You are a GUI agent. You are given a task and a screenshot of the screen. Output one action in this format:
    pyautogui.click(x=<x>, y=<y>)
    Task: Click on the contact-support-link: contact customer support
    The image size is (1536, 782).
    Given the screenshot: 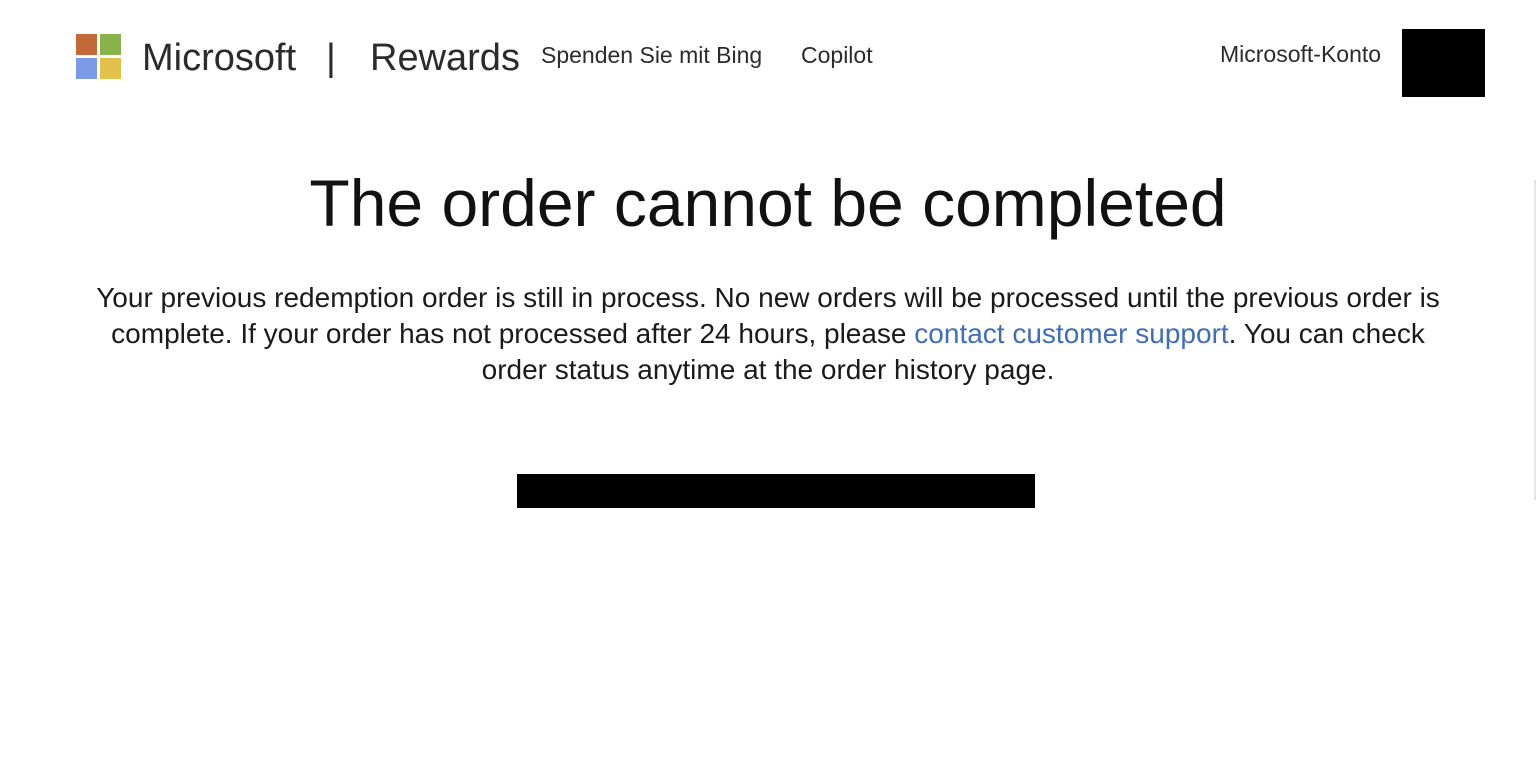 What is the action you would take?
    pyautogui.click(x=1071, y=333)
    